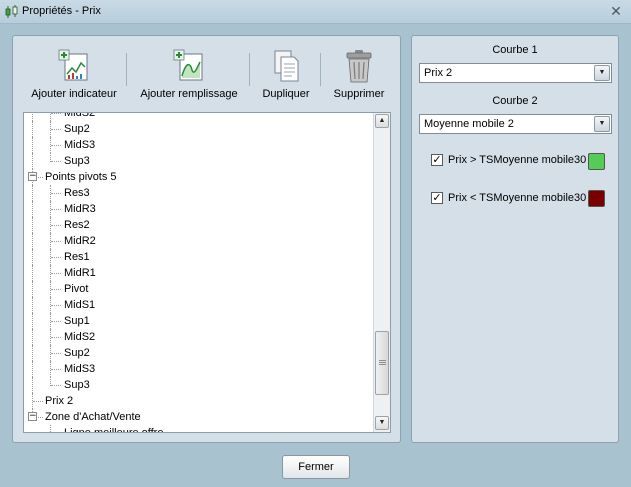 The width and height of the screenshot is (631, 487). Describe the element at coordinates (517, 160) in the screenshot. I see `condition-above-label: Prix > TSMoyenne mobile30` at that location.